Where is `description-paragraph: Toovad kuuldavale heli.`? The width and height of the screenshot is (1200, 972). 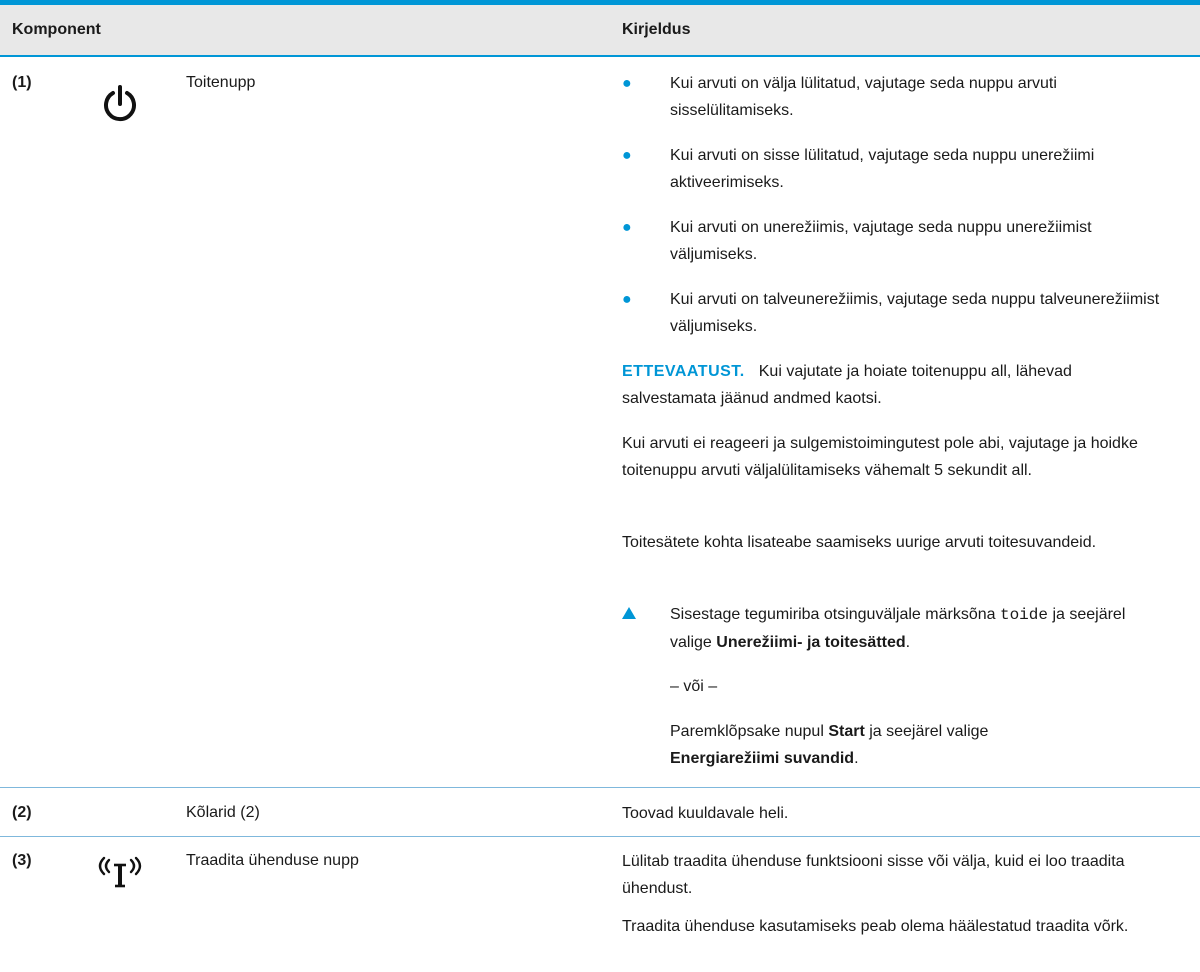 description-paragraph: Toovad kuuldavale heli. is located at coordinates (705, 813).